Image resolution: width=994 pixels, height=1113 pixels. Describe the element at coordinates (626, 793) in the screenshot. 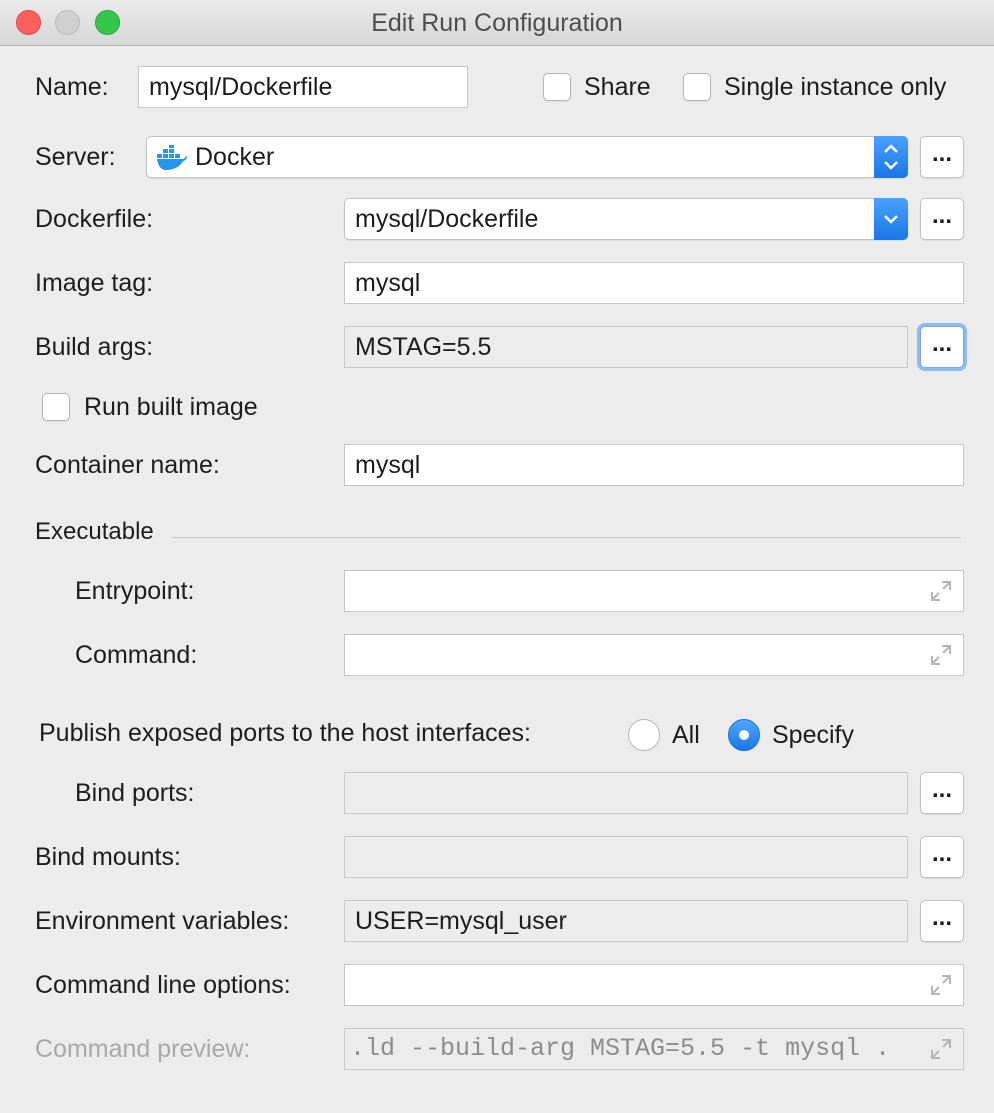

I see `bind-ports-field` at that location.